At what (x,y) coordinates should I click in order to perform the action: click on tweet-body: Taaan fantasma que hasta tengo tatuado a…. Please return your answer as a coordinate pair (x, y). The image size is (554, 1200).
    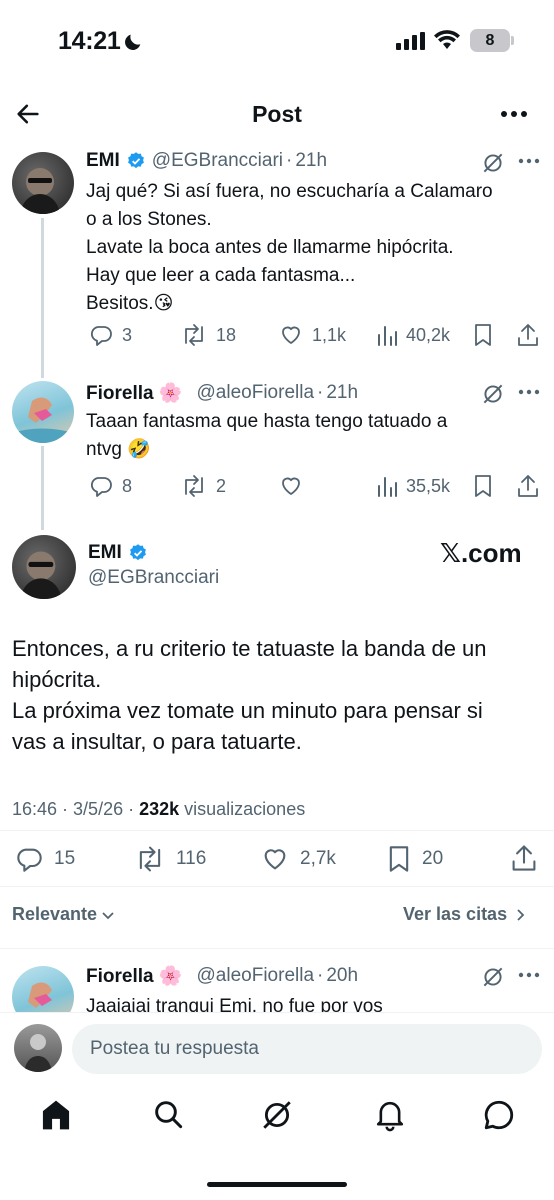
    Looking at the image, I should click on (316, 436).